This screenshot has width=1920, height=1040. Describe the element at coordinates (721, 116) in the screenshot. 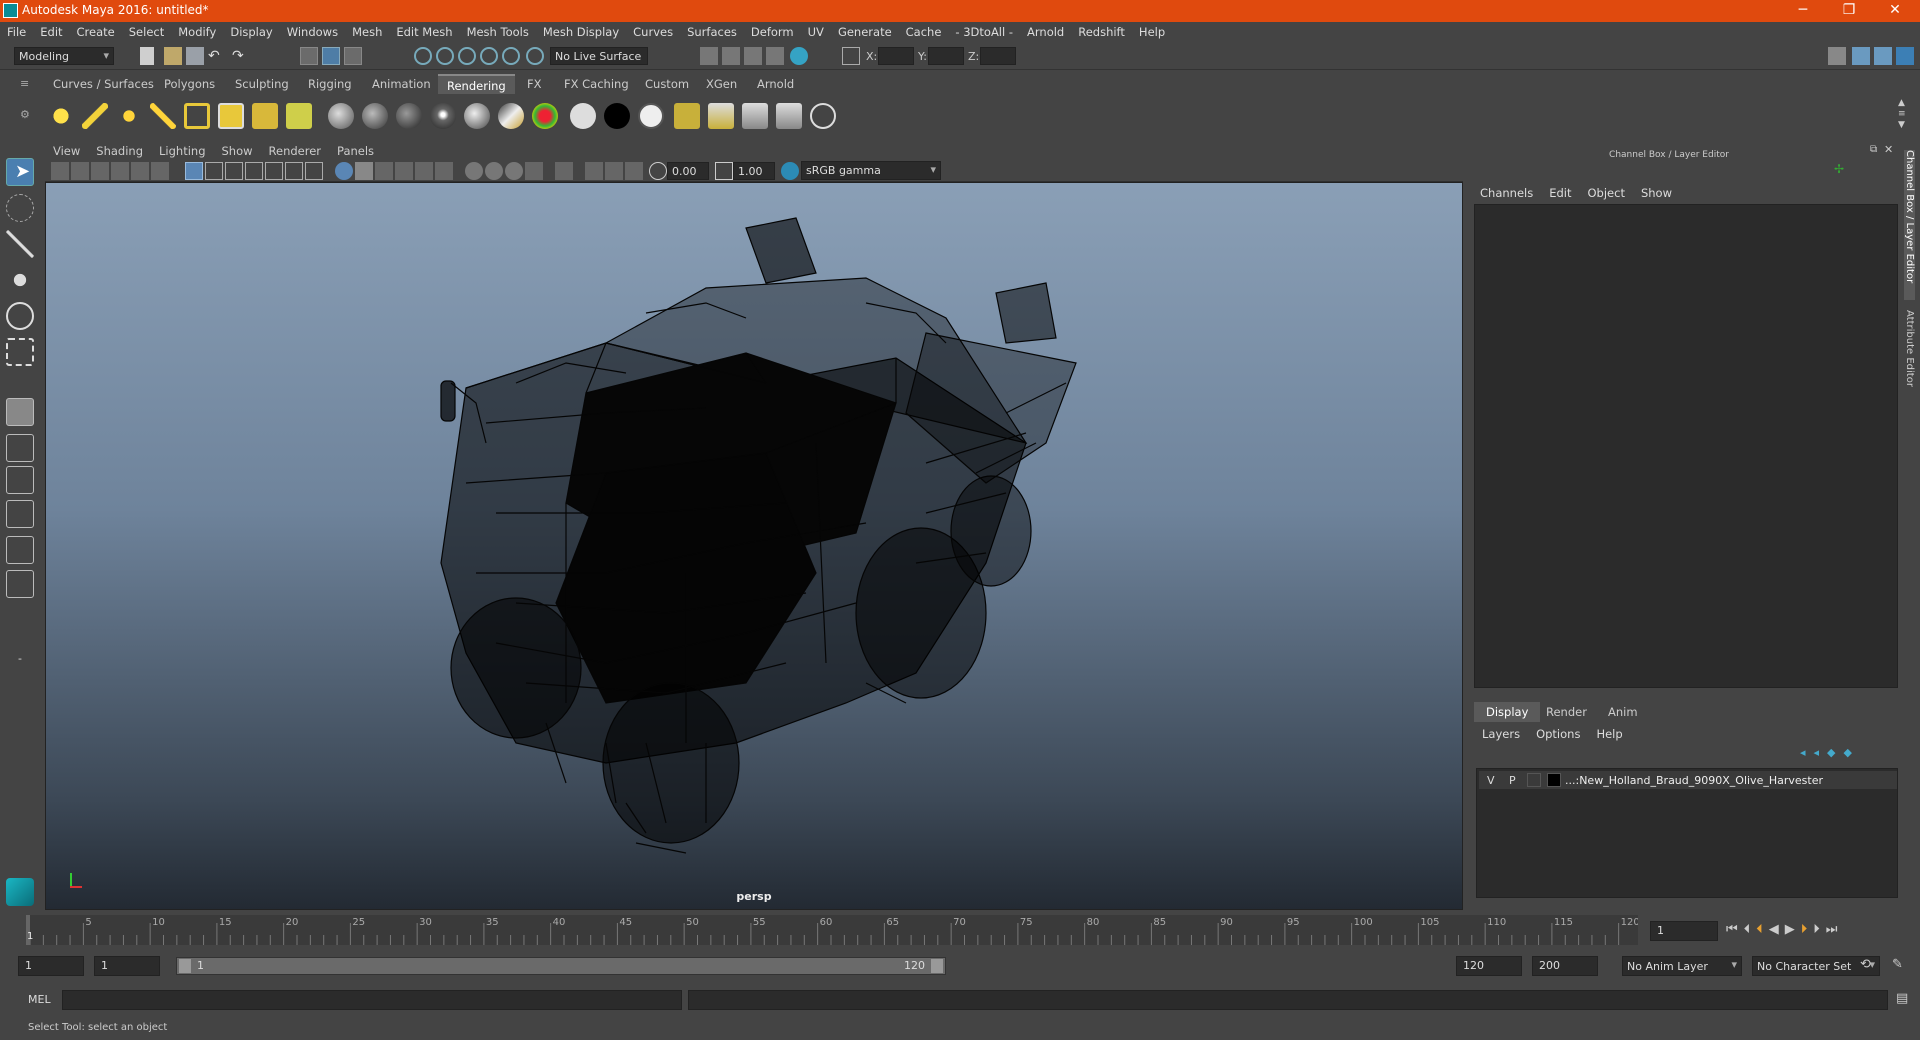

I see `render-current-frame-icon` at that location.